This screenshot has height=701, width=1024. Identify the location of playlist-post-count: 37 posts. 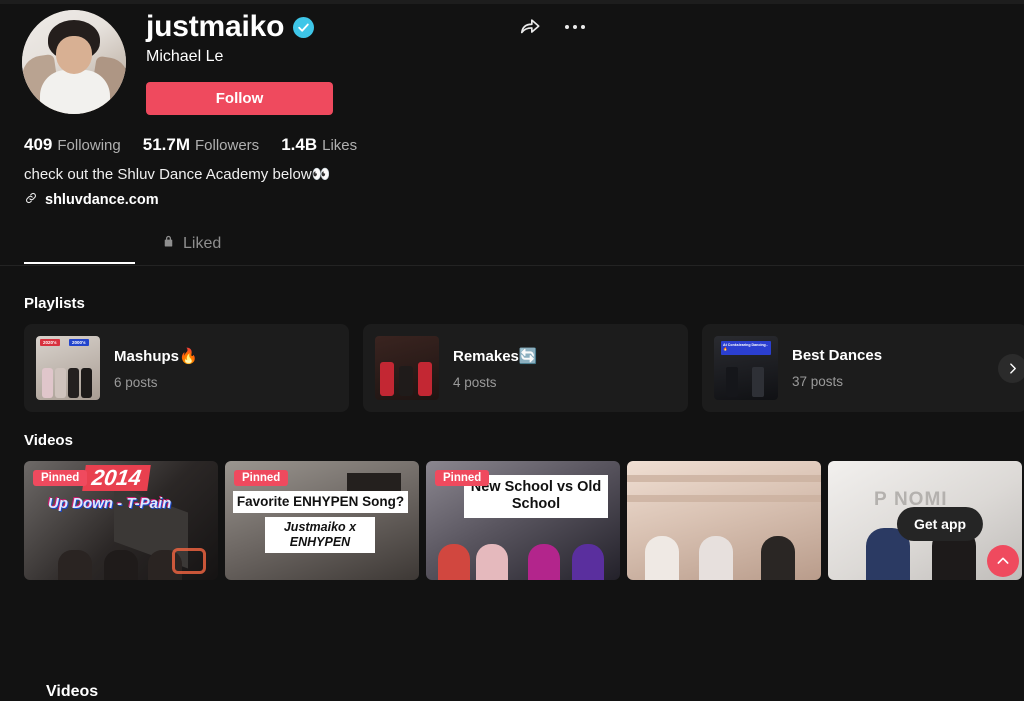
(818, 381).